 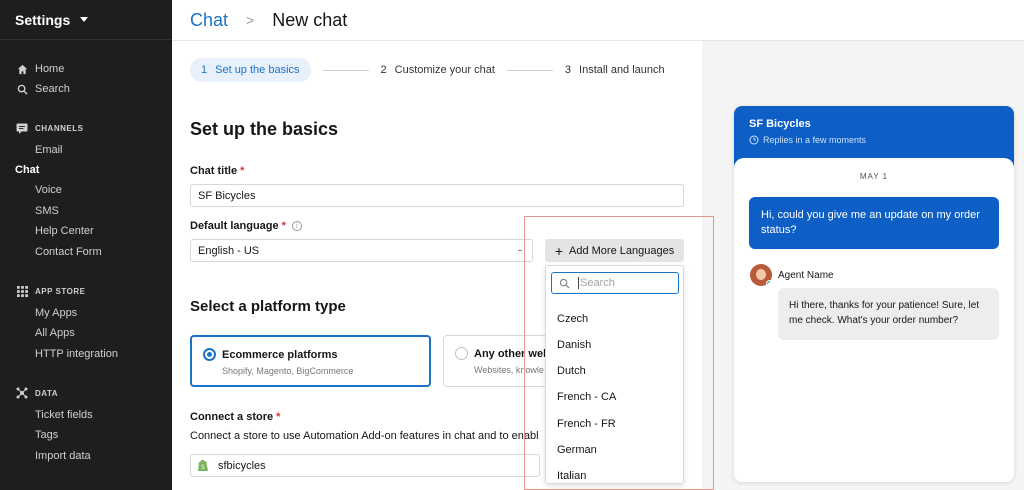 What do you see at coordinates (310, 19) in the screenshot?
I see `page-title: New chat` at bounding box center [310, 19].